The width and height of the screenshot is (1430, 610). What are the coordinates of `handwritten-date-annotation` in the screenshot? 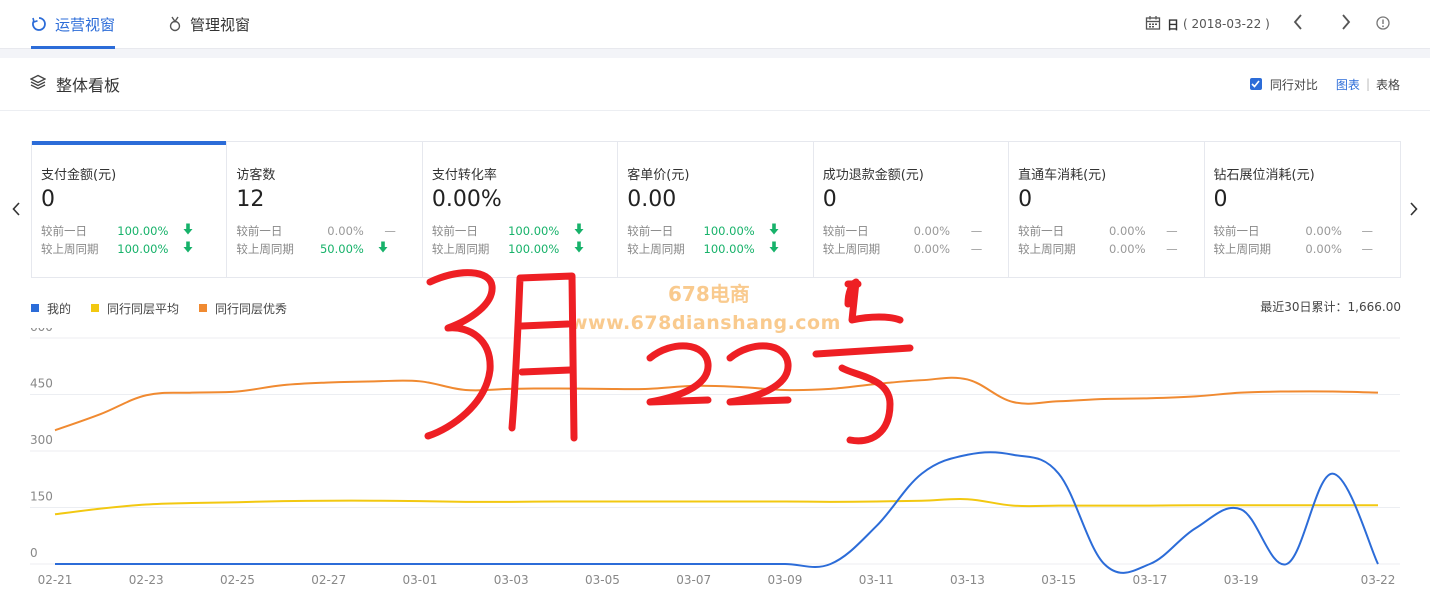 It's located at (669, 357).